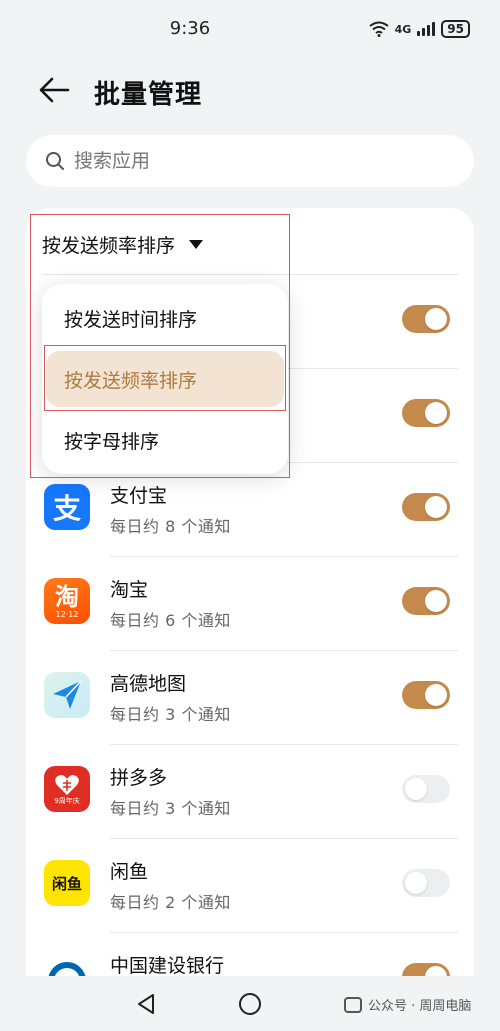 This screenshot has height=1031, width=500. Describe the element at coordinates (250, 604) in the screenshot. I see `app-row-taobao: 淘 12·12 淘宝 每日约 6 个通知` at that location.